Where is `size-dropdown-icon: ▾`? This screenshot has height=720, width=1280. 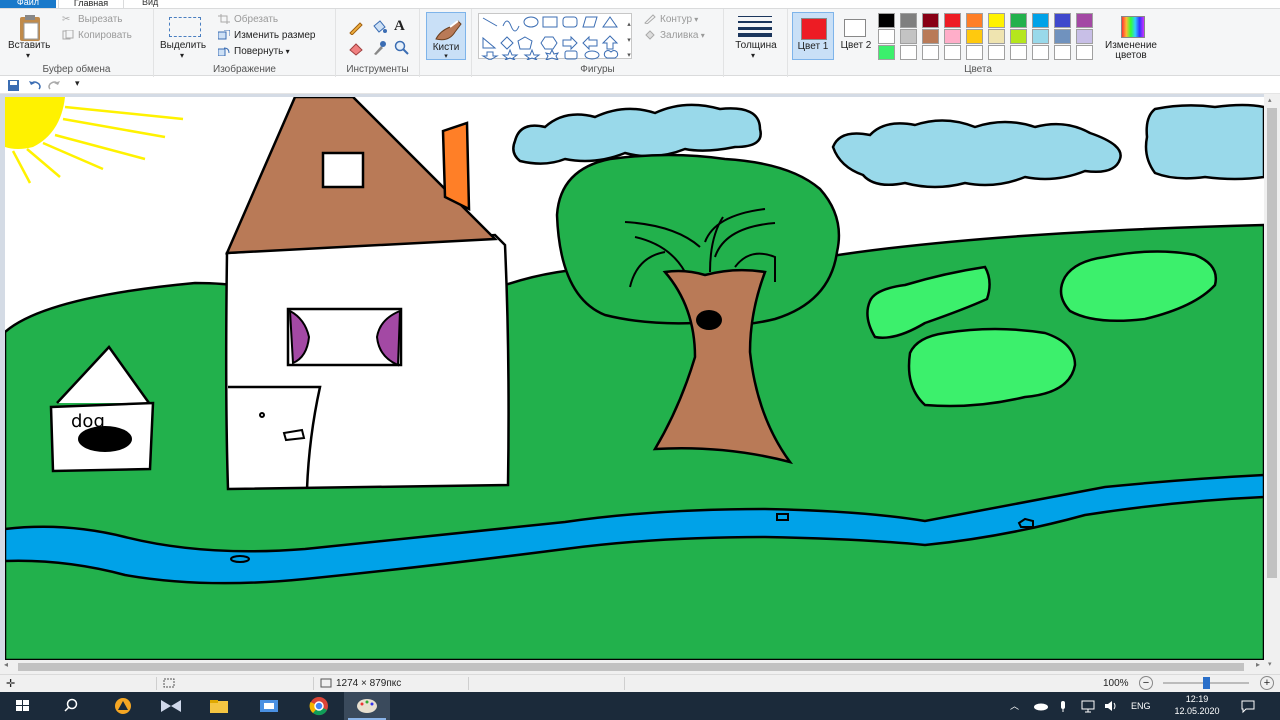
size-dropdown-icon: ▾ is located at coordinates (753, 55).